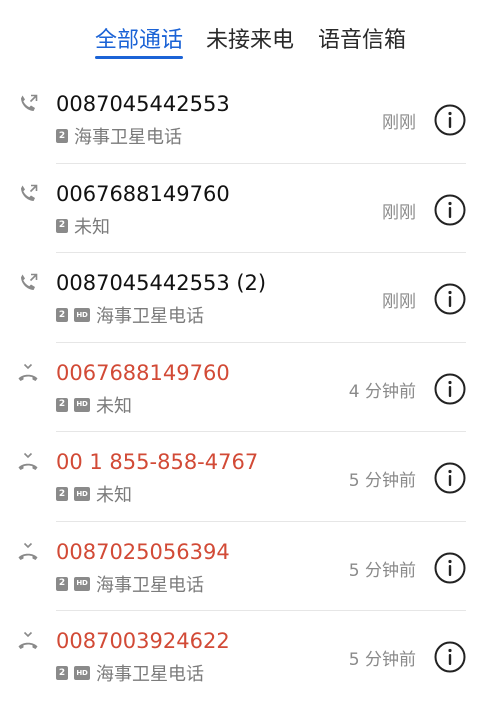  I want to click on call-details: 2 未知, so click(83, 226).